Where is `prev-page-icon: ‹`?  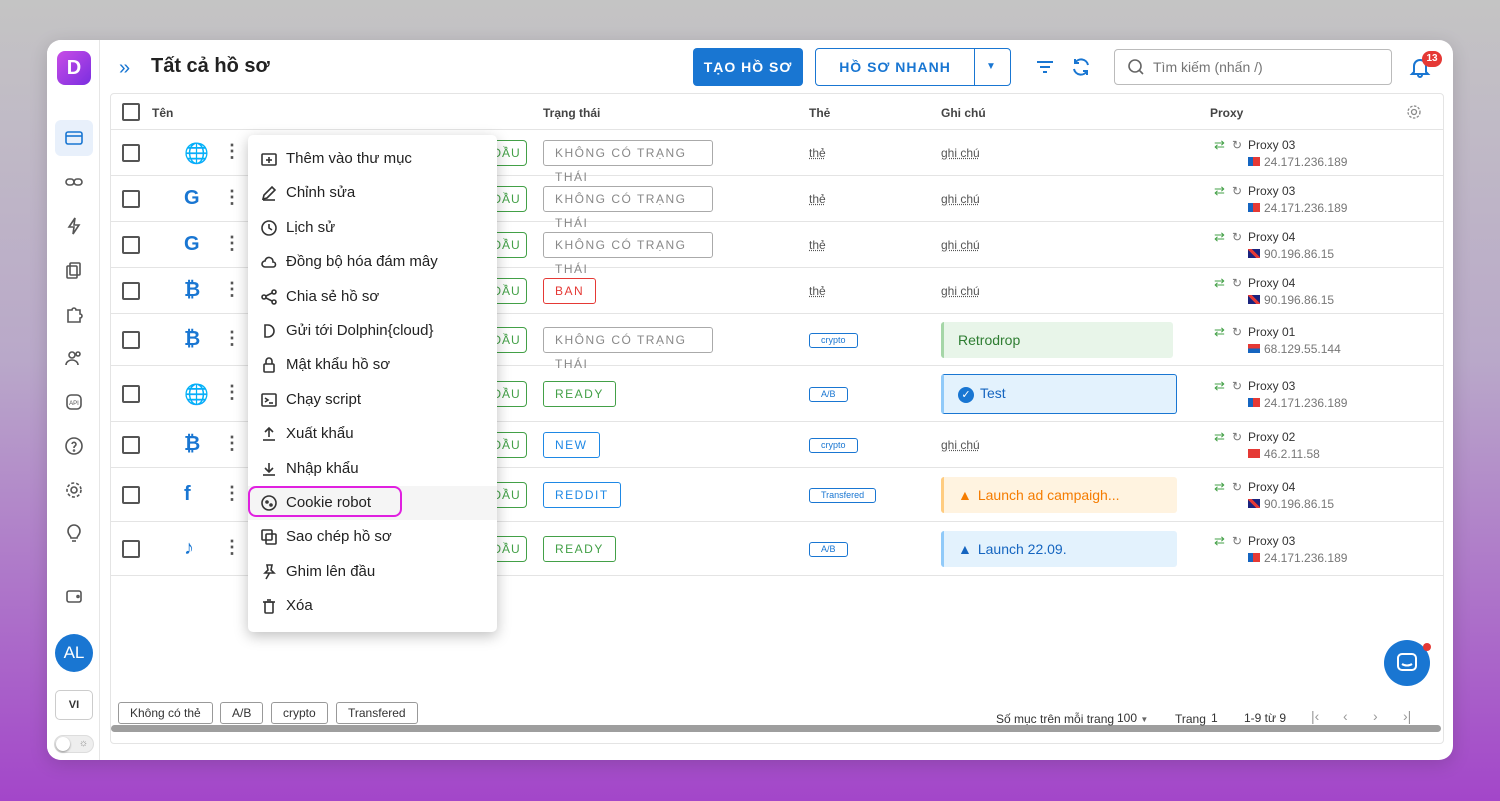
prev-page-icon: ‹ is located at coordinates (1345, 716).